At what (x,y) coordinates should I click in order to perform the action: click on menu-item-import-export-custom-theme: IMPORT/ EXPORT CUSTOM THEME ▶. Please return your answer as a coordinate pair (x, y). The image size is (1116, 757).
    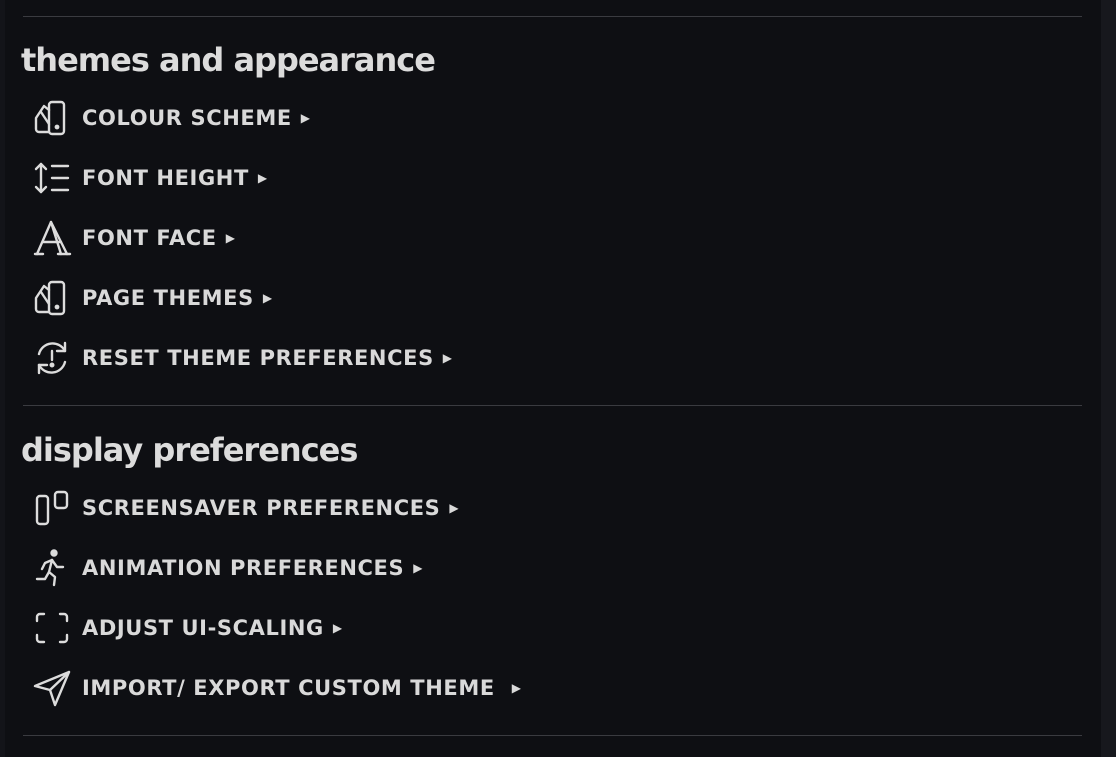
    Looking at the image, I should click on (276, 688).